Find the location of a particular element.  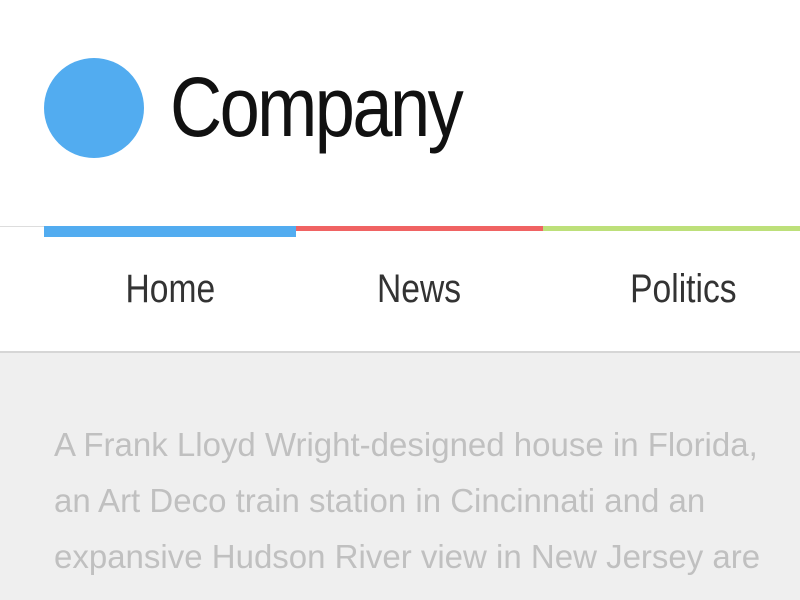

tab-indicator-home is located at coordinates (170, 231).